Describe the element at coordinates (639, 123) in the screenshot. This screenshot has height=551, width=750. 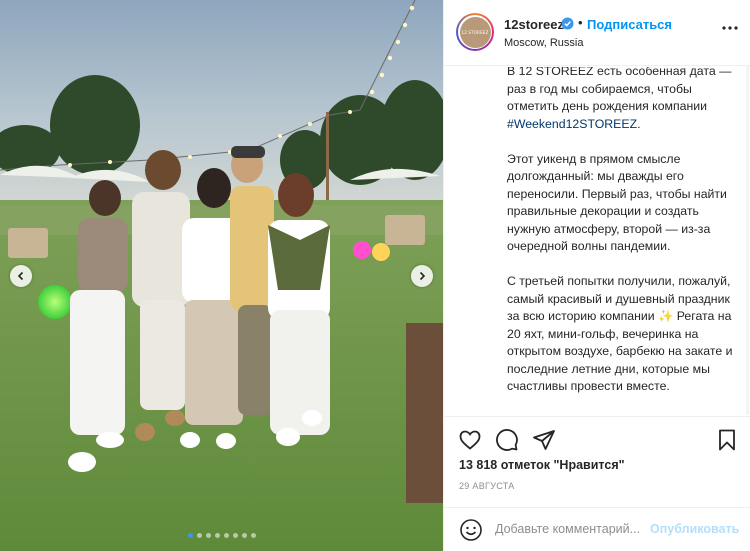
I see `caption-text: .` at that location.